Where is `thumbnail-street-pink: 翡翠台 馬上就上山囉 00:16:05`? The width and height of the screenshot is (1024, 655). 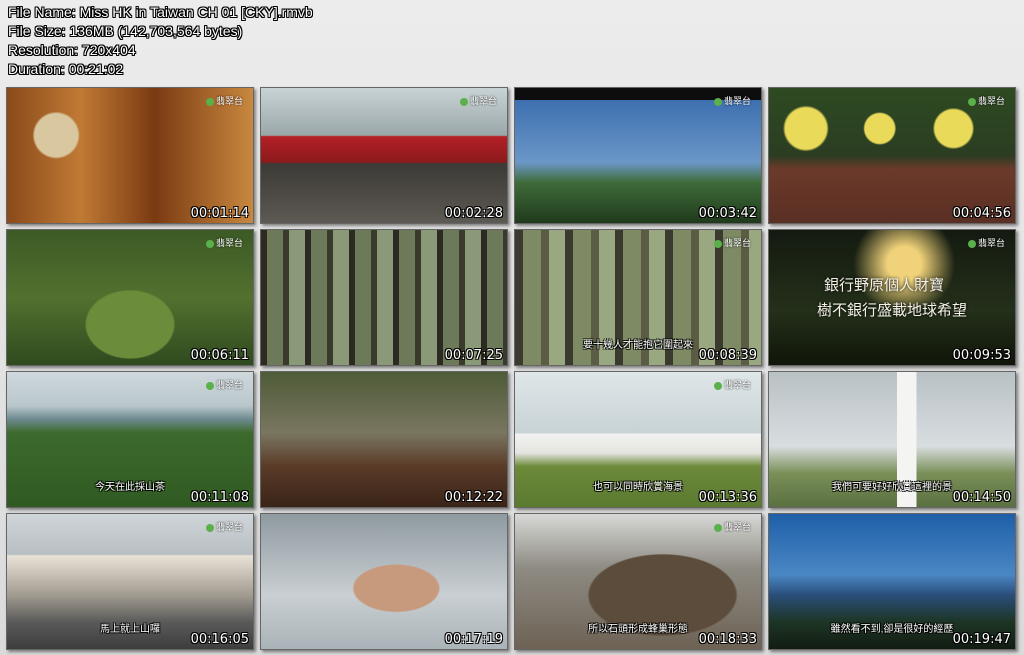
thumbnail-street-pink: 翡翠台 馬上就上山囉 00:16:05 is located at coordinates (130, 581).